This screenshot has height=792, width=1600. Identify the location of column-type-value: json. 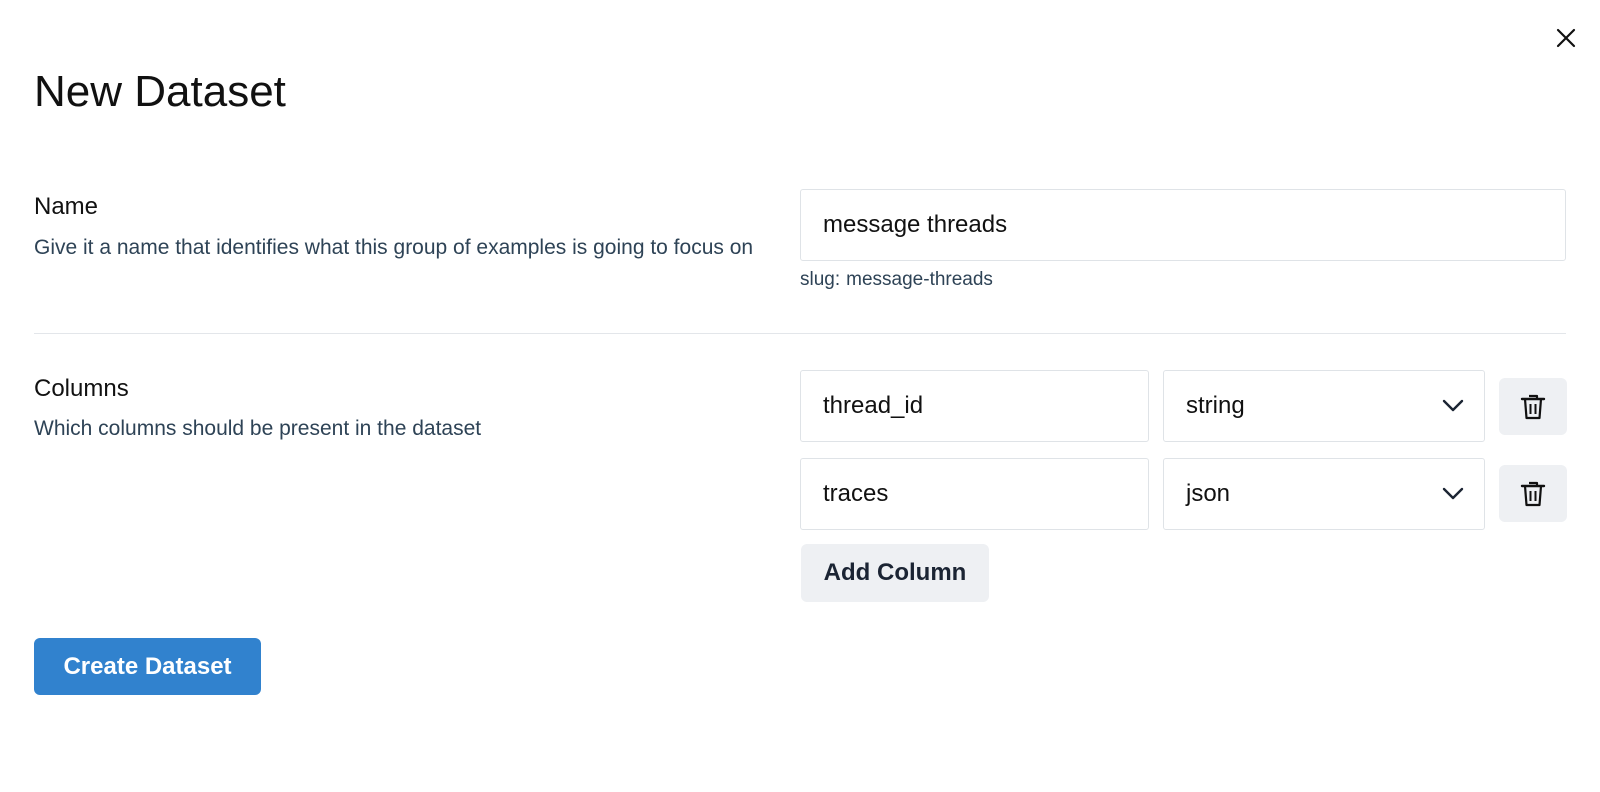
(1208, 493).